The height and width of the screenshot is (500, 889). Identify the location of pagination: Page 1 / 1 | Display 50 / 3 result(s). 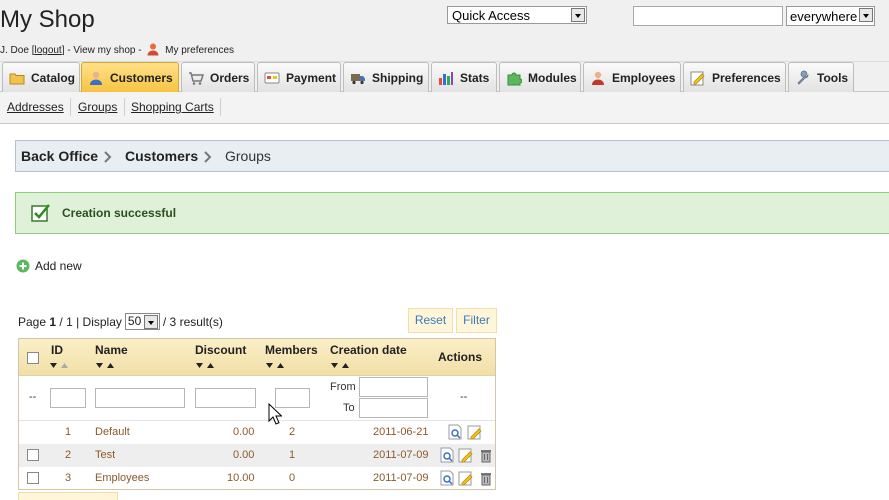
(120, 321).